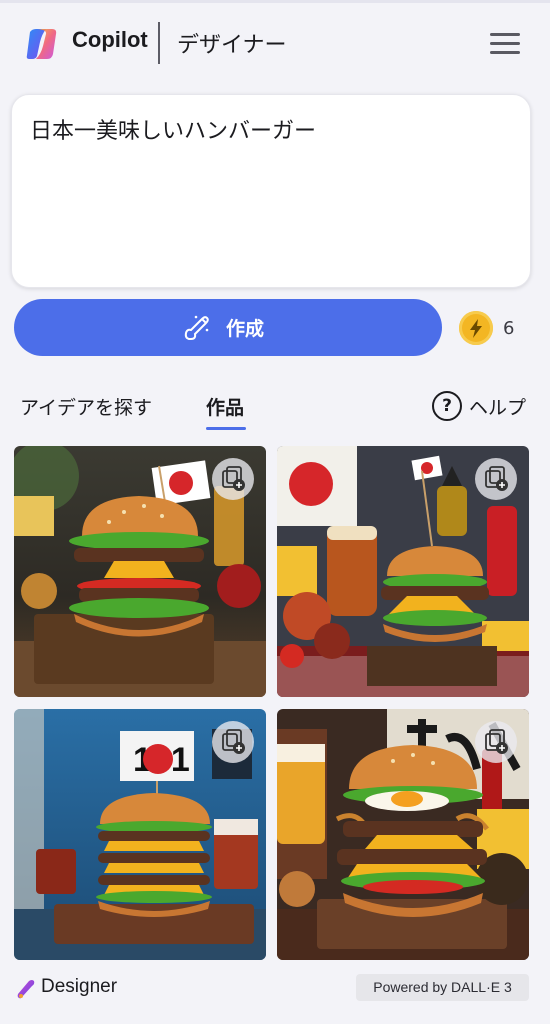 The image size is (550, 1024). What do you see at coordinates (79, 986) in the screenshot?
I see `designer-label: Designer` at bounding box center [79, 986].